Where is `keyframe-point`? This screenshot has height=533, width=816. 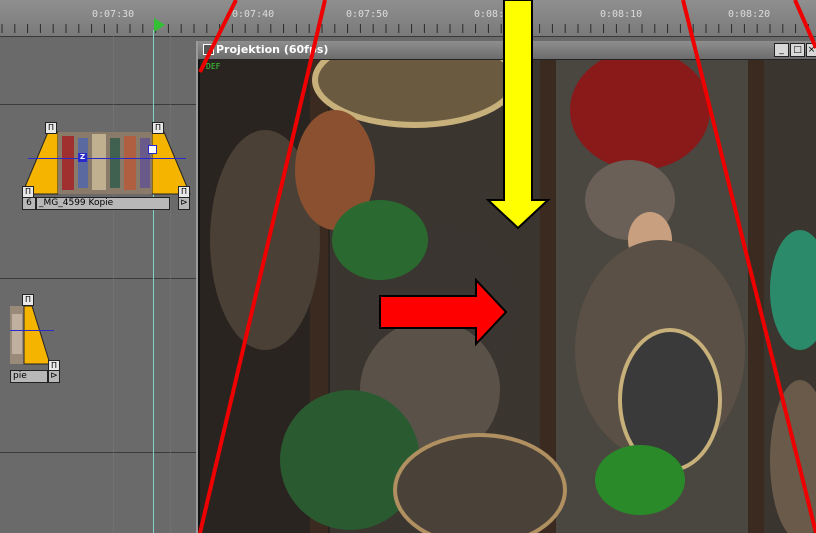 keyframe-point is located at coordinates (152, 149).